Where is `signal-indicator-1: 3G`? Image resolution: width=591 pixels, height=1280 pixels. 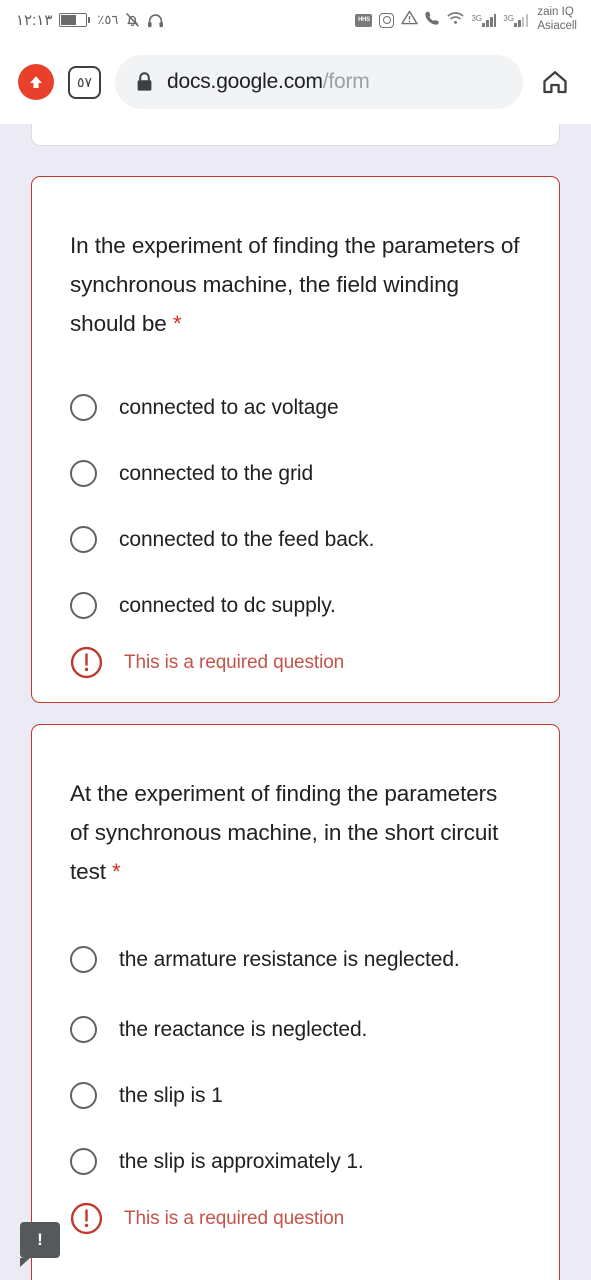 signal-indicator-1: 3G is located at coordinates (484, 20).